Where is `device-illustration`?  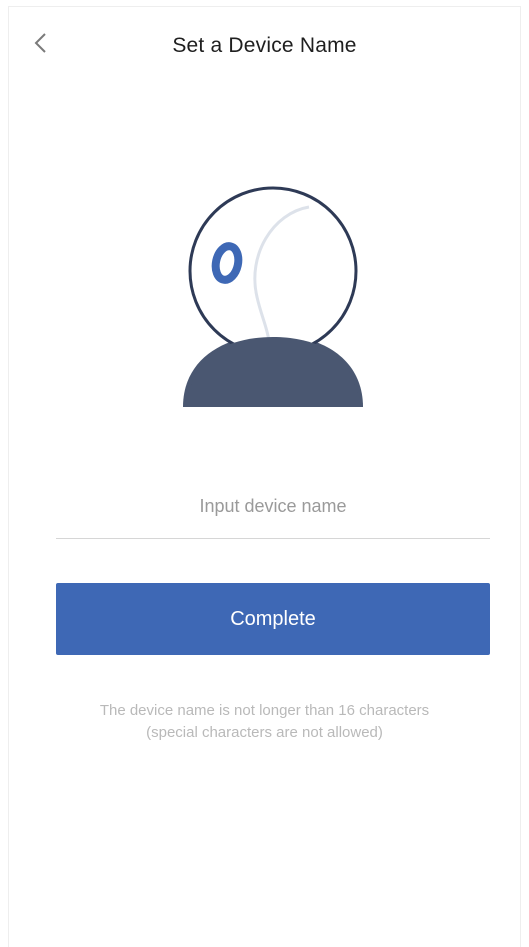 device-illustration is located at coordinates (273, 297).